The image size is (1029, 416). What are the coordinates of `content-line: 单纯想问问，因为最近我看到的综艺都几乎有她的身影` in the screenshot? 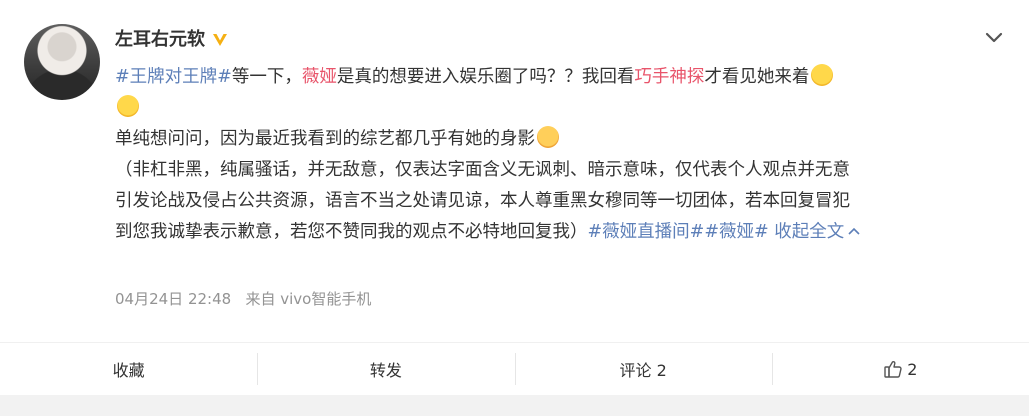 It's located at (545, 139).